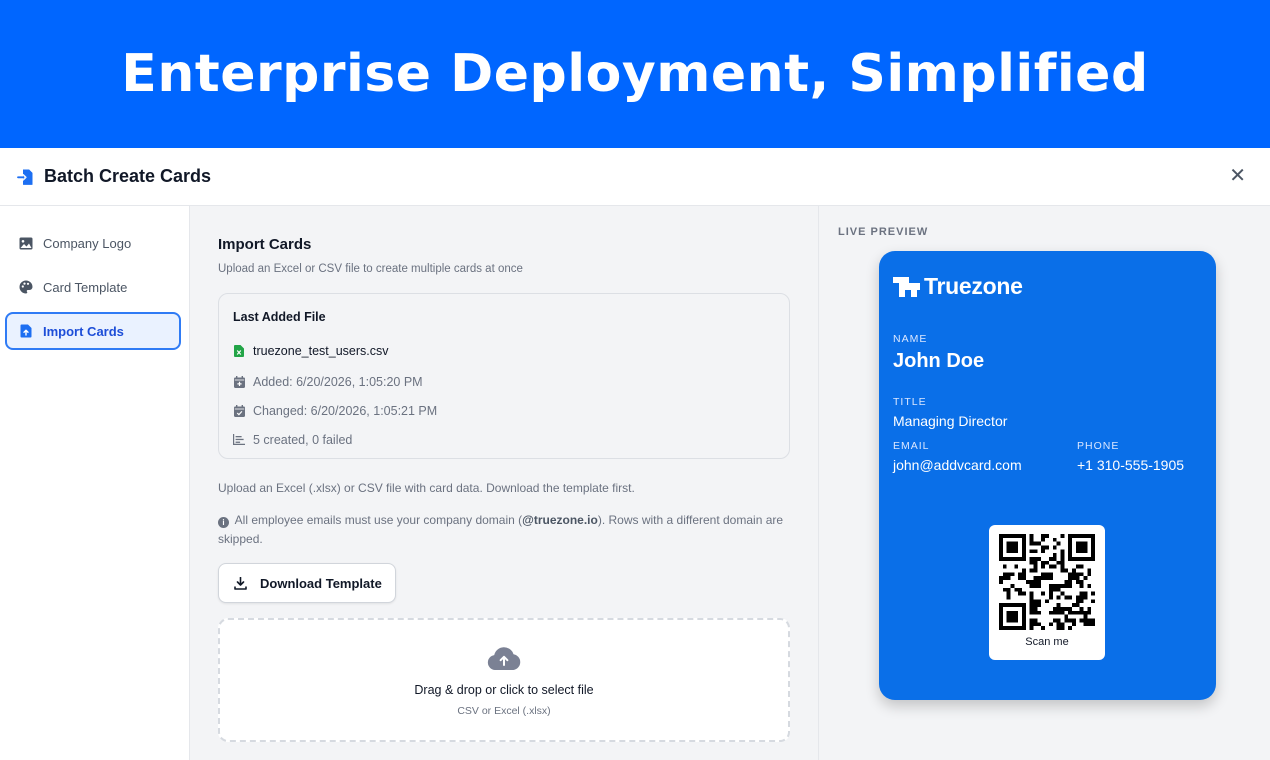 The height and width of the screenshot is (760, 1270). I want to click on sidebar-item-label: Card Template, so click(85, 287).